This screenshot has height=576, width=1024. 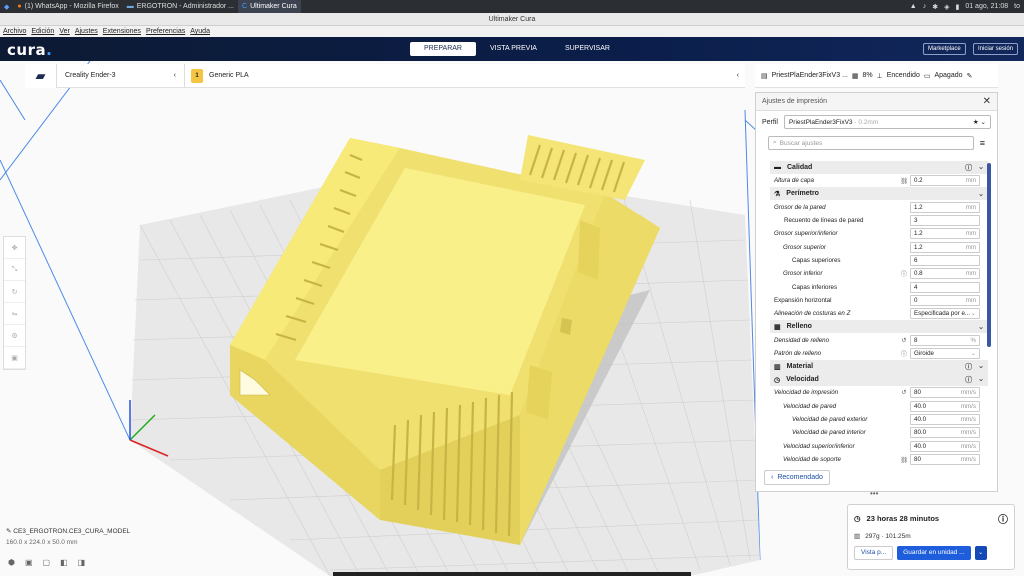 I want to click on material-selector: 1 Generic PLA ‹, so click(x=465, y=76).